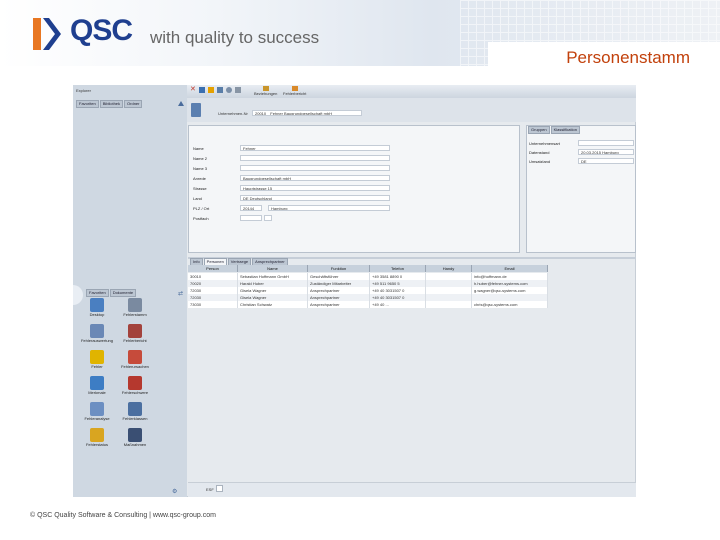 Image resolution: width=720 pixels, height=540 pixels. I want to click on side-value: DE, so click(606, 161).